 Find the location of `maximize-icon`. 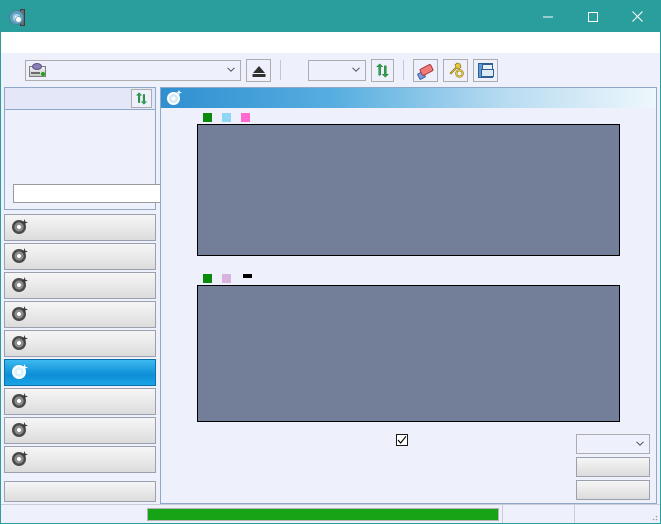

maximize-icon is located at coordinates (592, 16).